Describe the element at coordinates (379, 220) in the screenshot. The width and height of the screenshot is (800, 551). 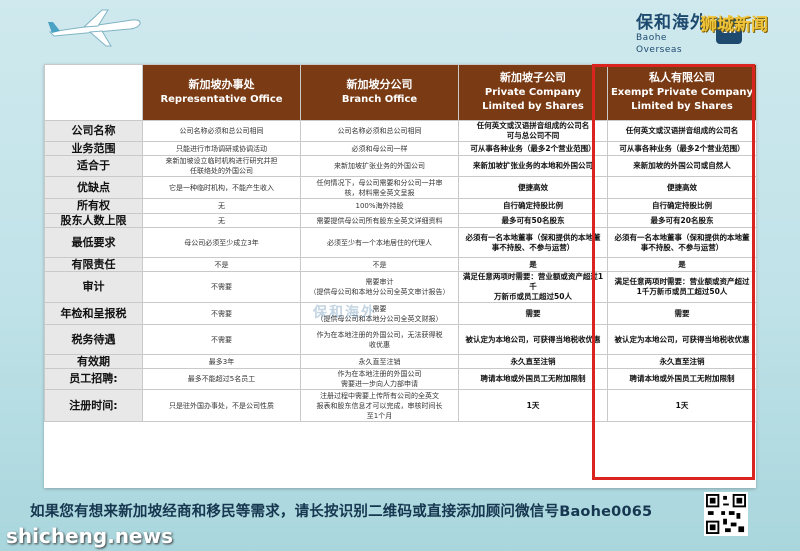
I see `table-cell: 需要提供母公司所有股东全英文详细资料` at that location.